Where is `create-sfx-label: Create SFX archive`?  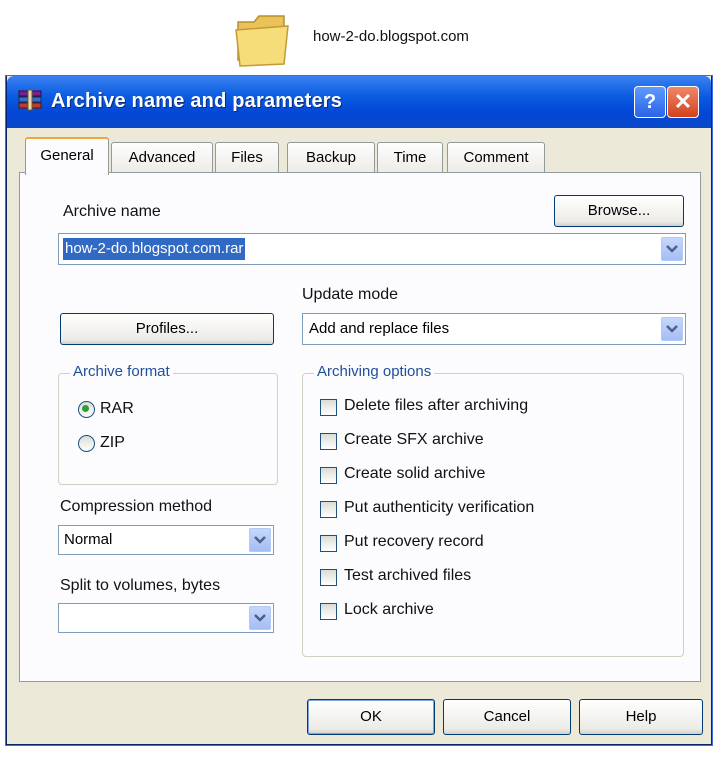 create-sfx-label: Create SFX archive is located at coordinates (414, 440).